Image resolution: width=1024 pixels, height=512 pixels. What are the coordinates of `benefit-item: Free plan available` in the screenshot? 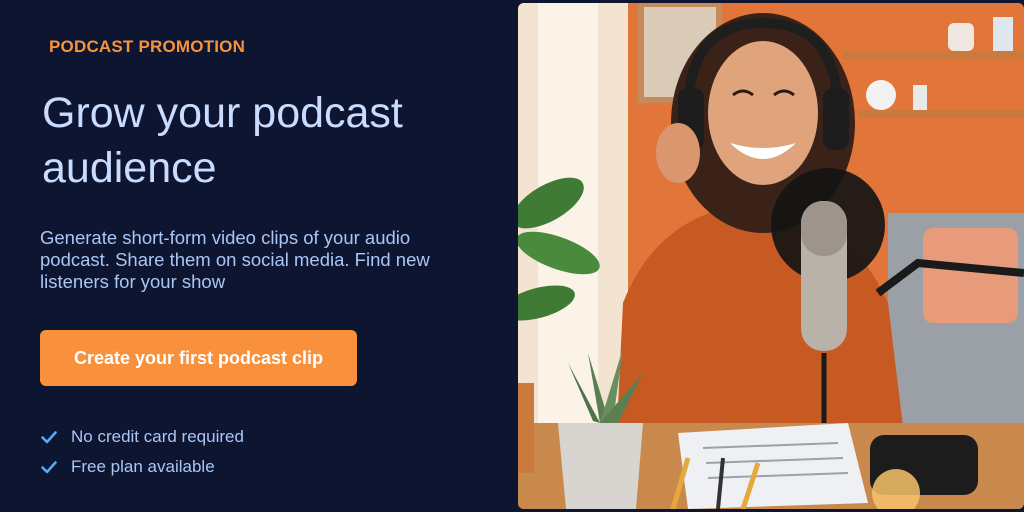 It's located at (142, 467).